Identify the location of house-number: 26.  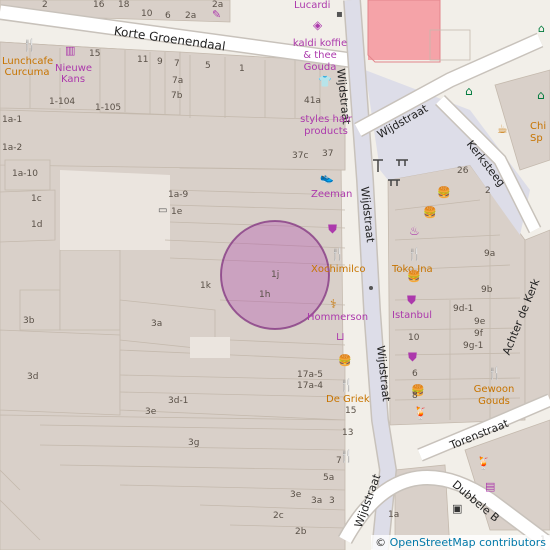
(463, 171).